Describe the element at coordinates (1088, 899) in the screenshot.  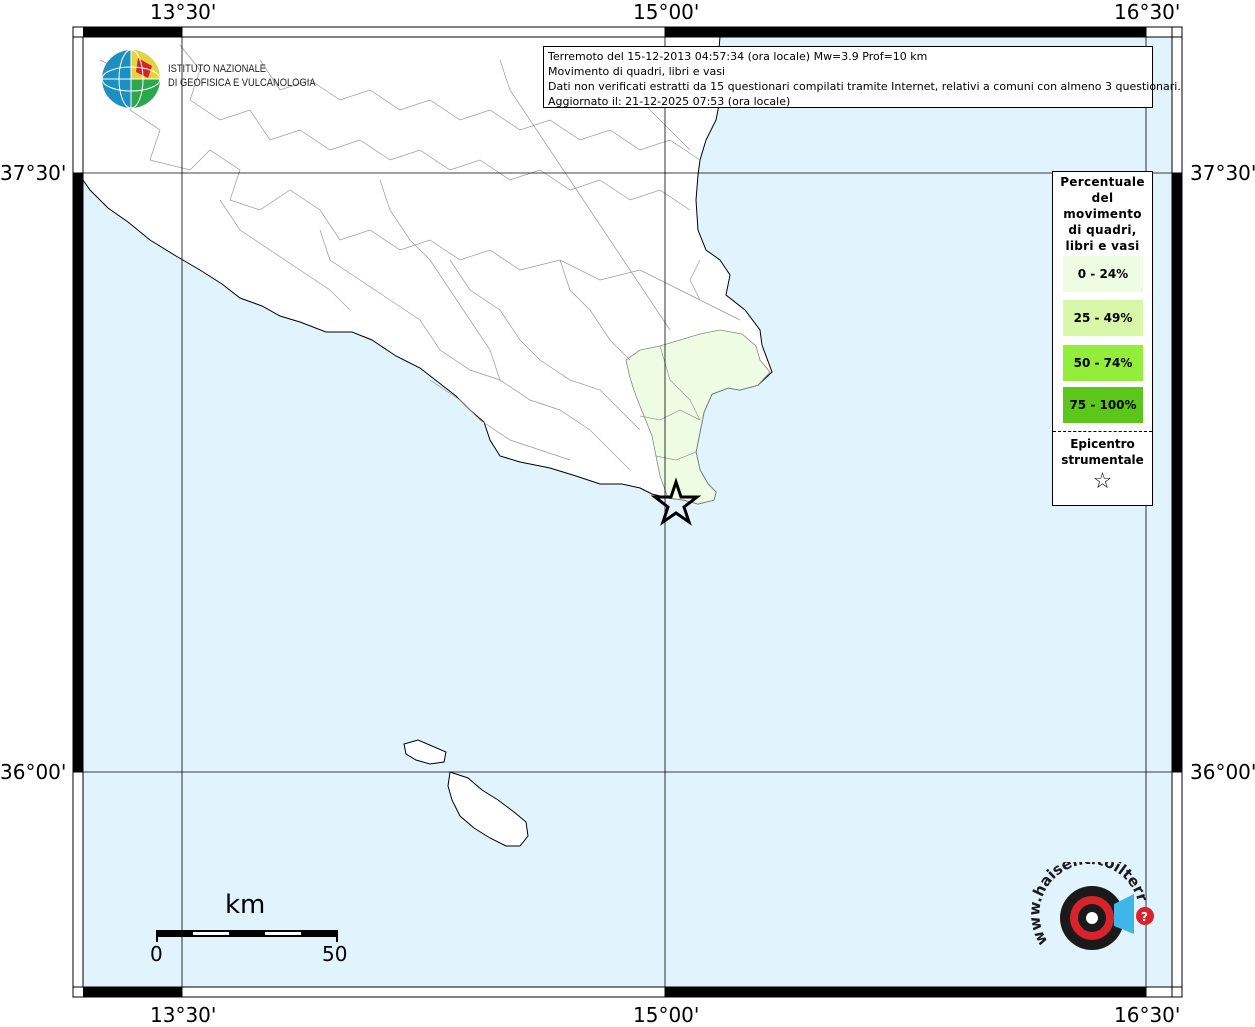
I see `haisentito-logo-icon: ? www.haisentitoilterremoto.it` at that location.